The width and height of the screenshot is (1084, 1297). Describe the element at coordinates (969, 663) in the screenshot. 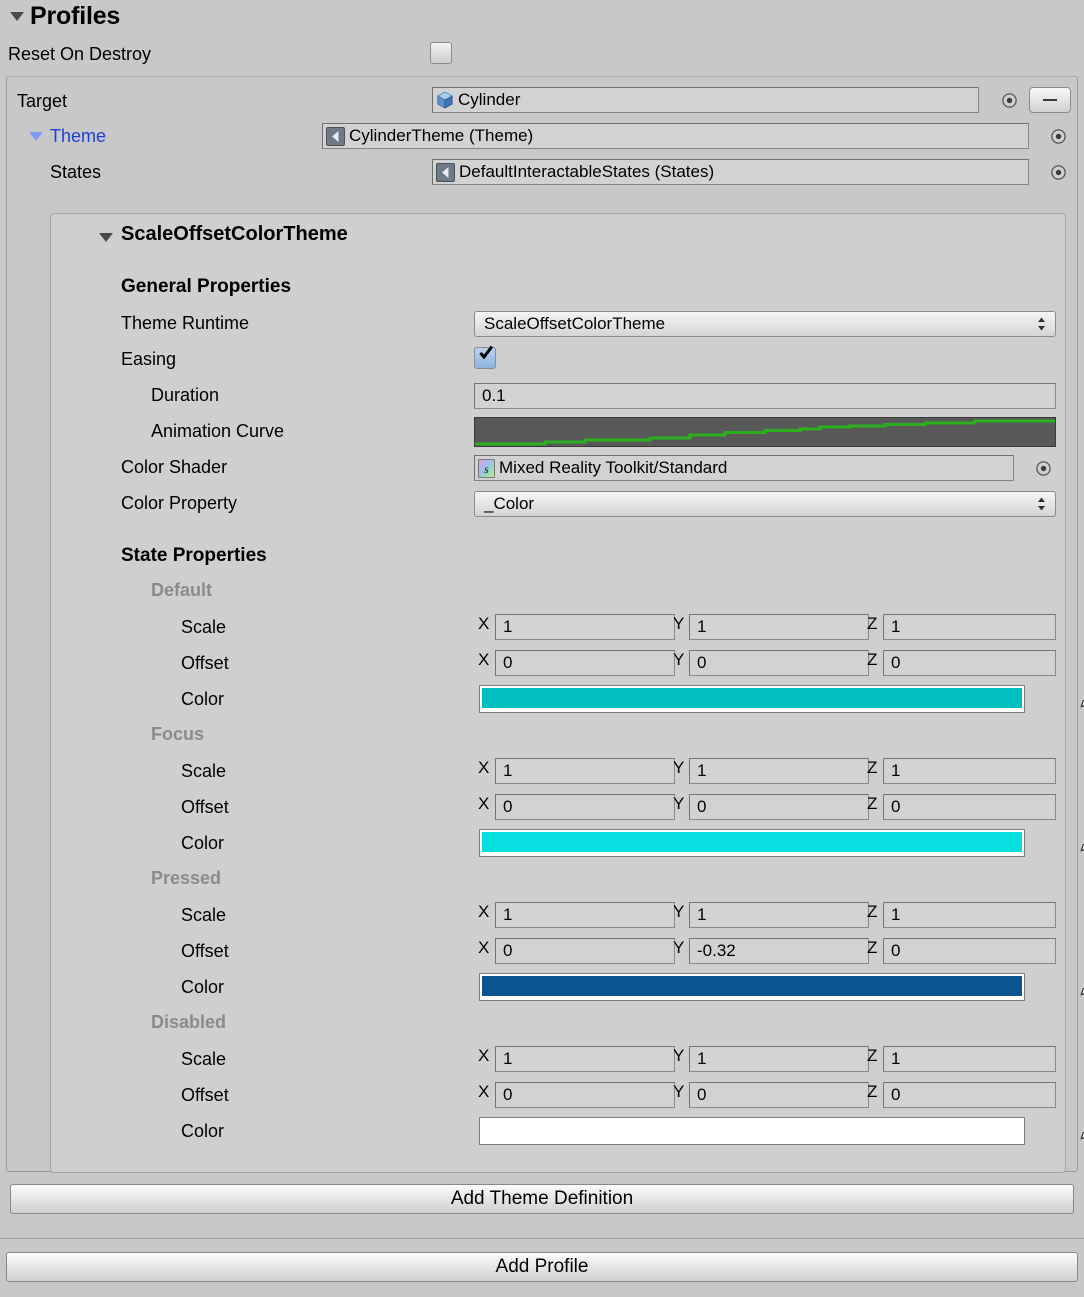

I see `default-offset-z-input: 0` at that location.